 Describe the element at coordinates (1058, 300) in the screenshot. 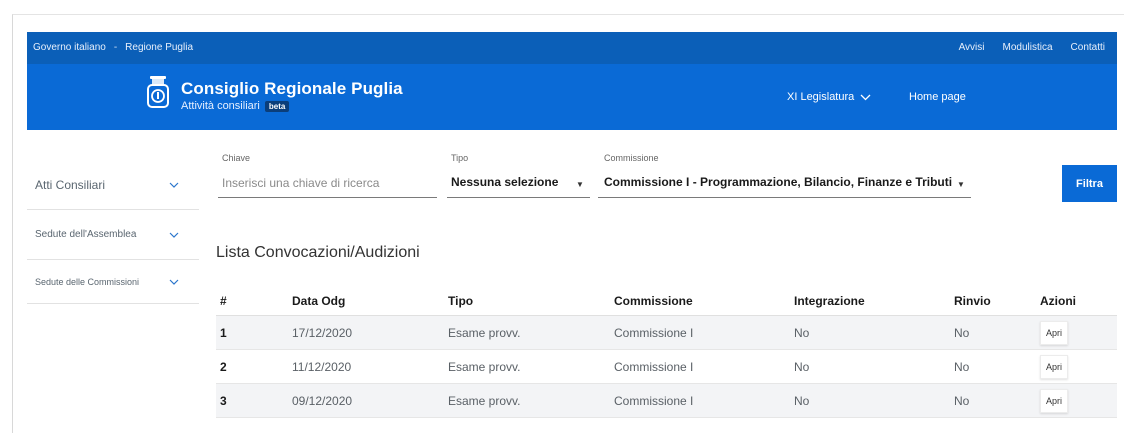

I see `col-azioni: Azioni` at that location.